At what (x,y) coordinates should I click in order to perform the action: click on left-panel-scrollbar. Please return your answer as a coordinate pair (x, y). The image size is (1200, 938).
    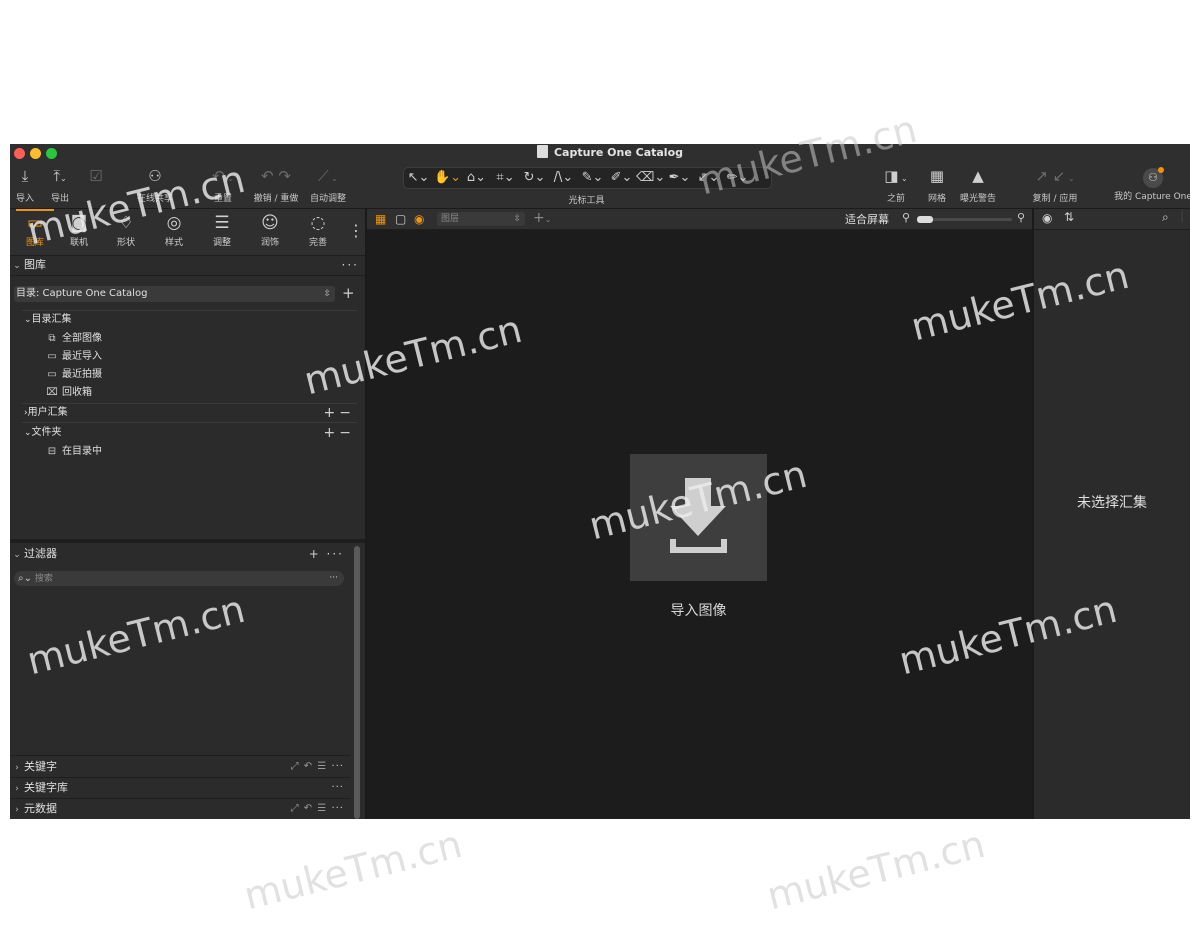
    Looking at the image, I should click on (357, 682).